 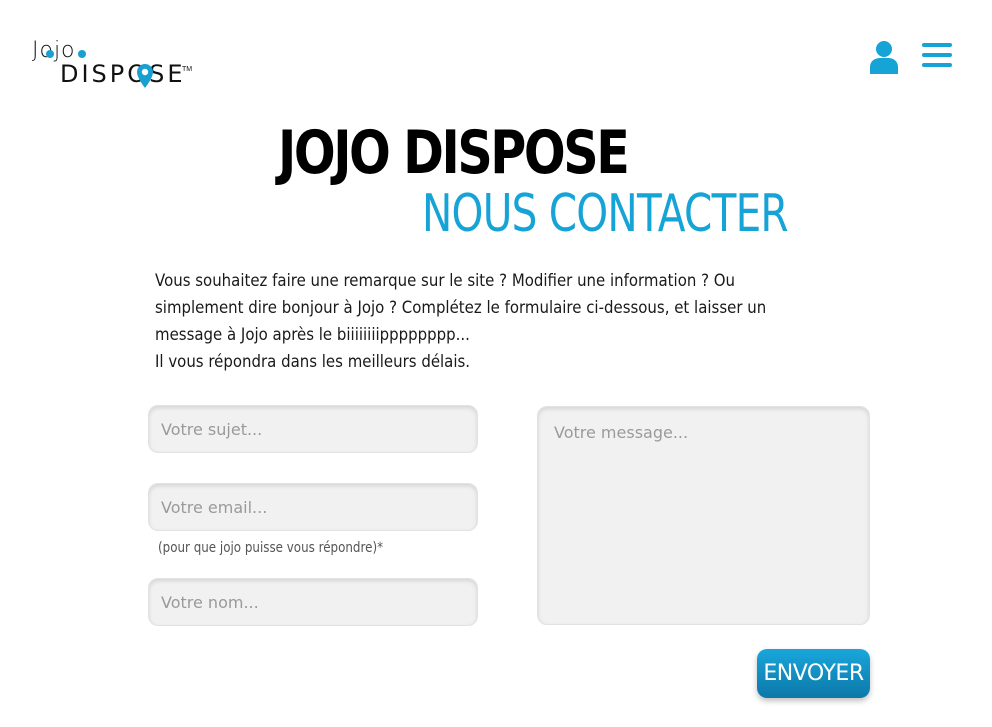 I want to click on email-input, so click(x=313, y=507).